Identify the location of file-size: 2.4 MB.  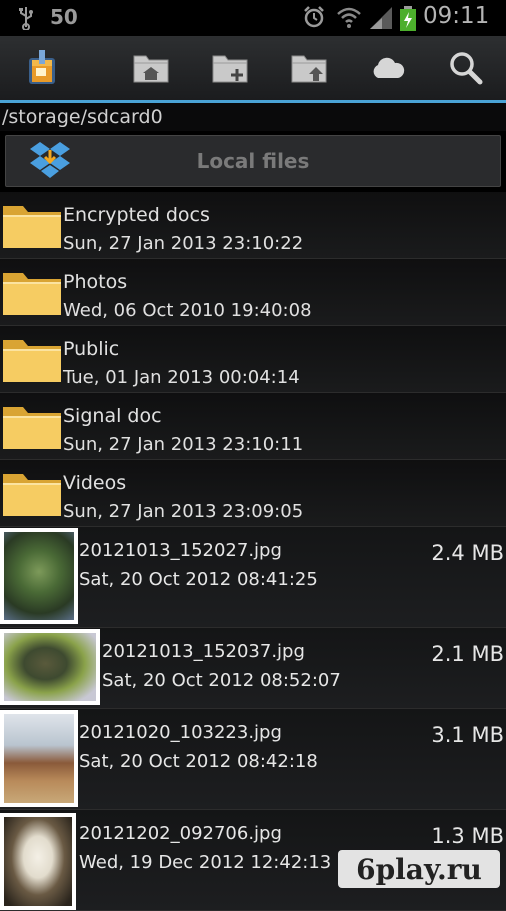
(467, 553).